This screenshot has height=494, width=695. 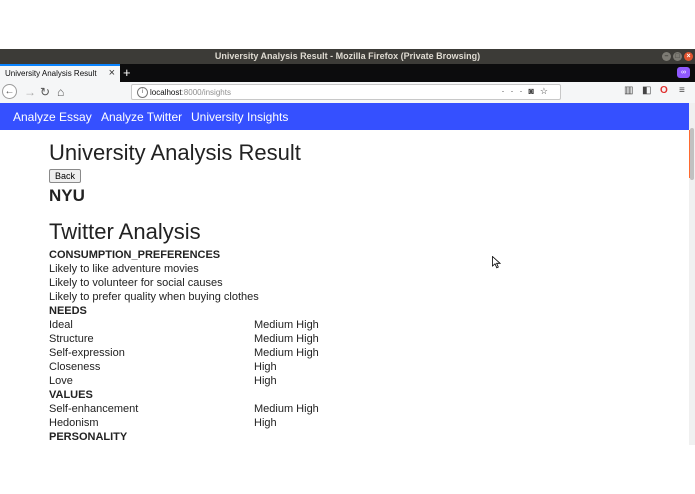 I want to click on needs-row: Closeness High, so click(x=163, y=367).